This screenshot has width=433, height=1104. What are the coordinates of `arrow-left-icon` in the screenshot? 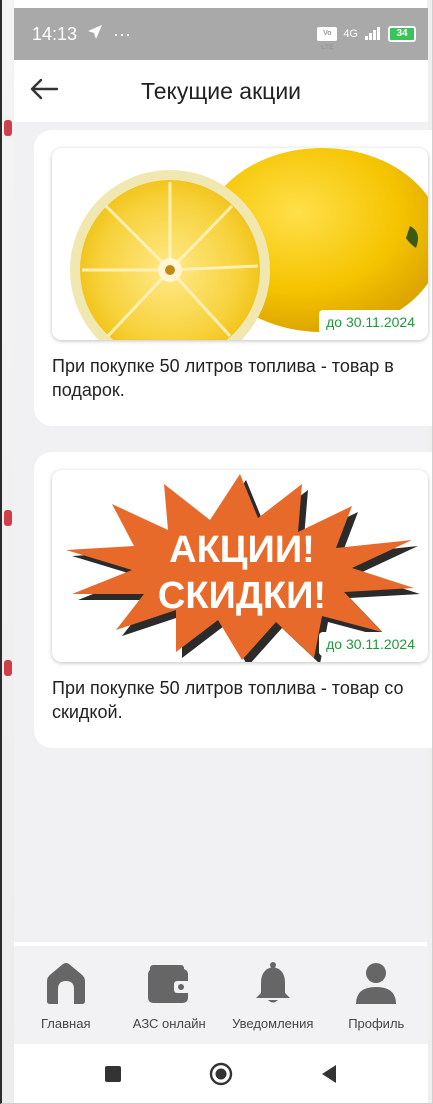 It's located at (44, 91).